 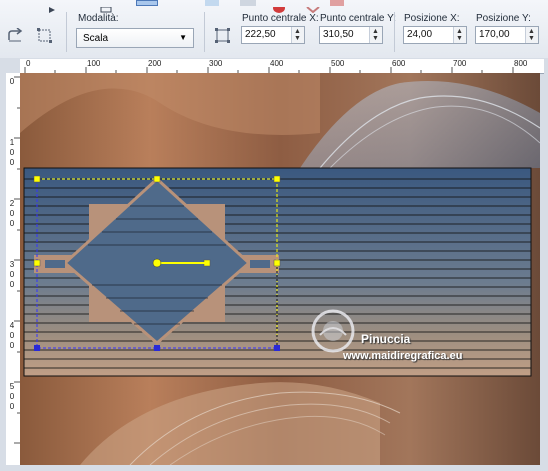 I want to click on horizontal-ruler: 0 100 200 300 400 500 600 700 800, so click(x=282, y=66).